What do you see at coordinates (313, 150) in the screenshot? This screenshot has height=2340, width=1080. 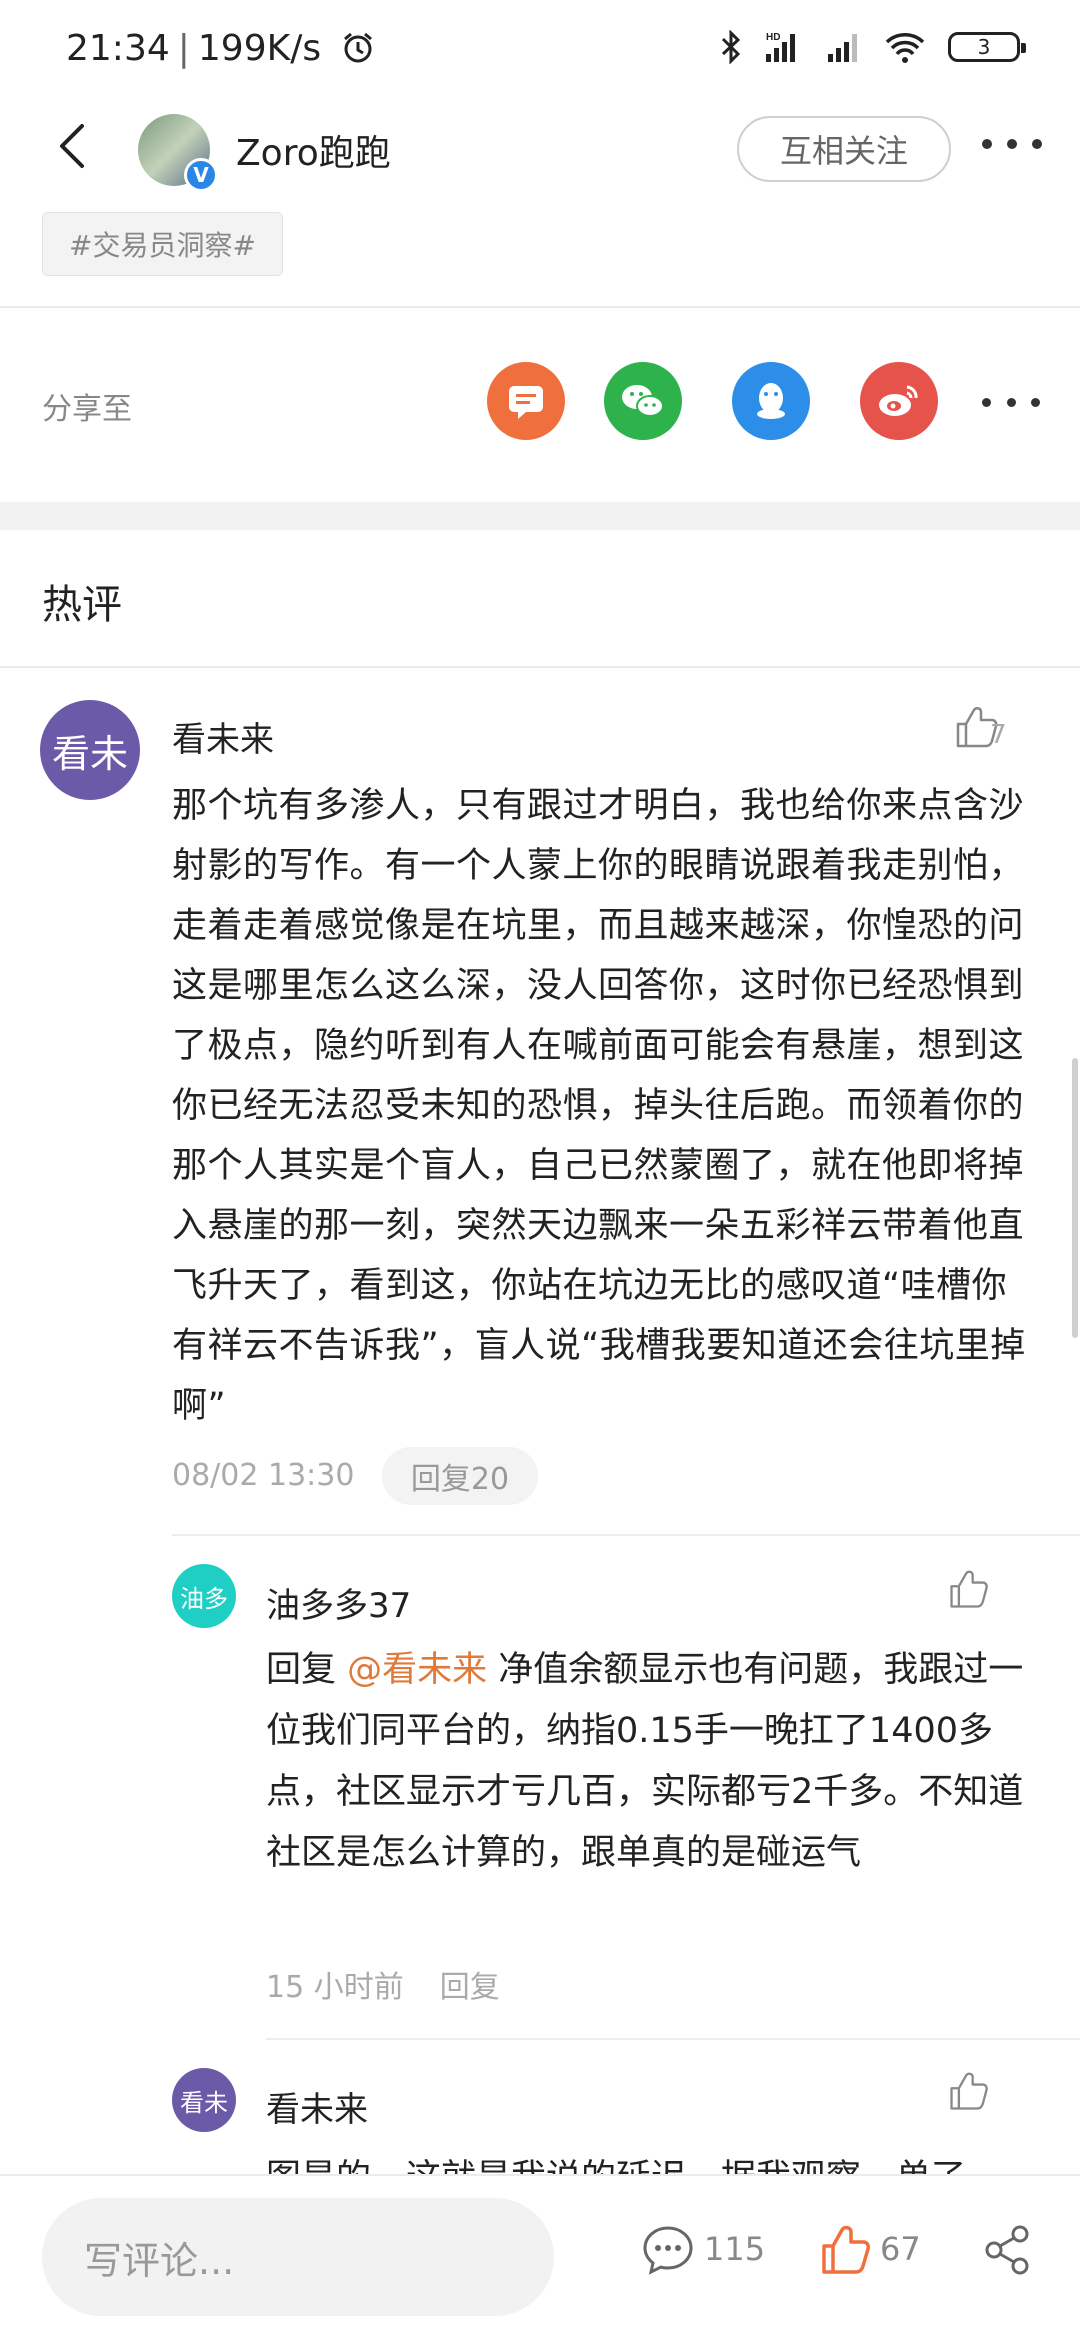 I see `author-name: Zoro跑跑` at bounding box center [313, 150].